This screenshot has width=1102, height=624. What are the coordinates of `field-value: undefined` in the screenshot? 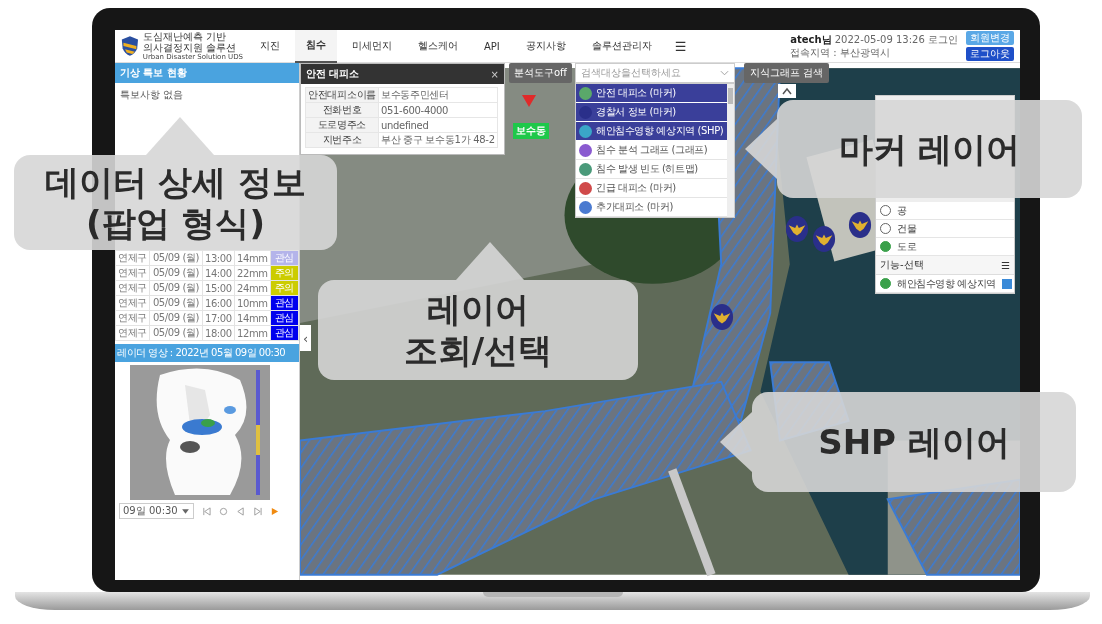 It's located at (438, 125).